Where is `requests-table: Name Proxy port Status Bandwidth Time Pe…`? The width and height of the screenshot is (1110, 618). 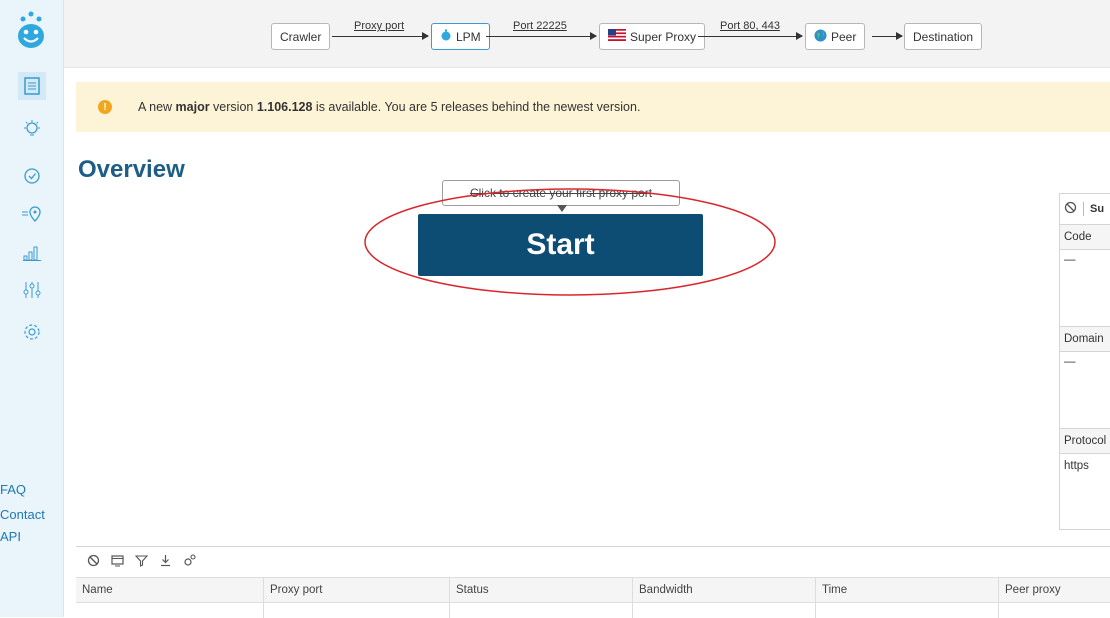
requests-table: Name Proxy port Status Bandwidth Time Pe… is located at coordinates (593, 582).